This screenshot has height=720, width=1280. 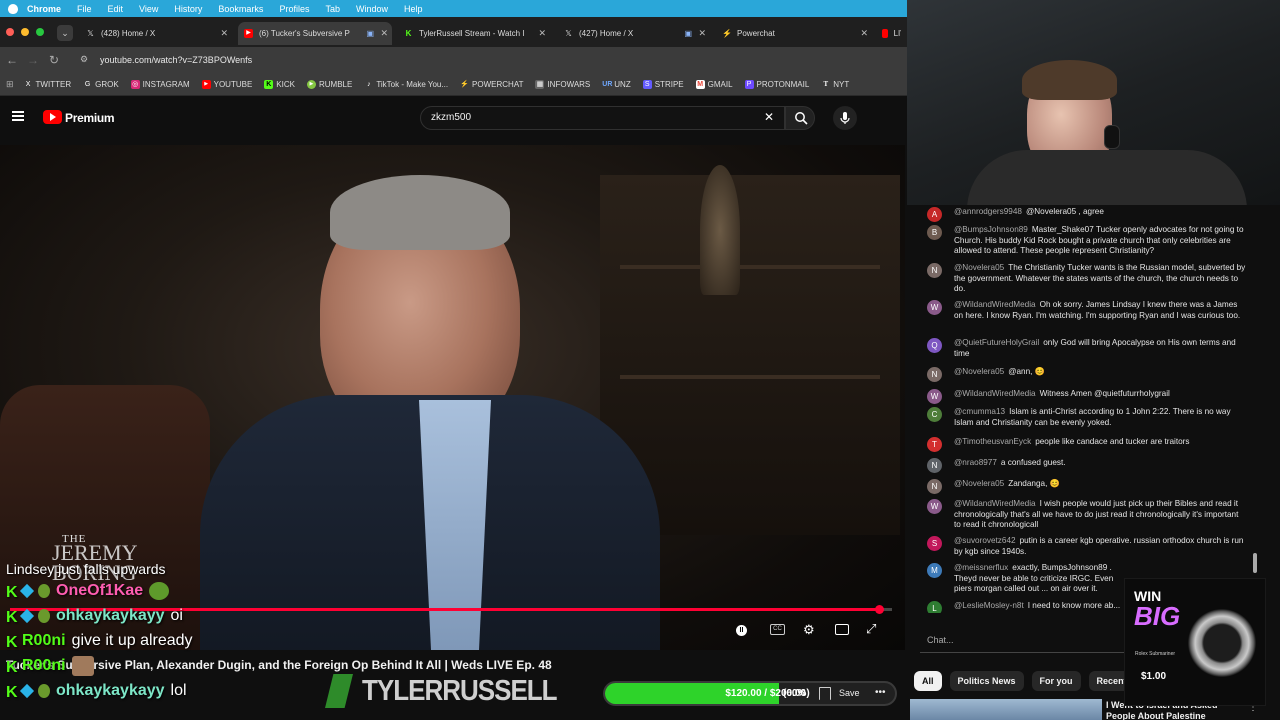 I want to click on chat-text: @ann, 😊, so click(x=1026, y=371).